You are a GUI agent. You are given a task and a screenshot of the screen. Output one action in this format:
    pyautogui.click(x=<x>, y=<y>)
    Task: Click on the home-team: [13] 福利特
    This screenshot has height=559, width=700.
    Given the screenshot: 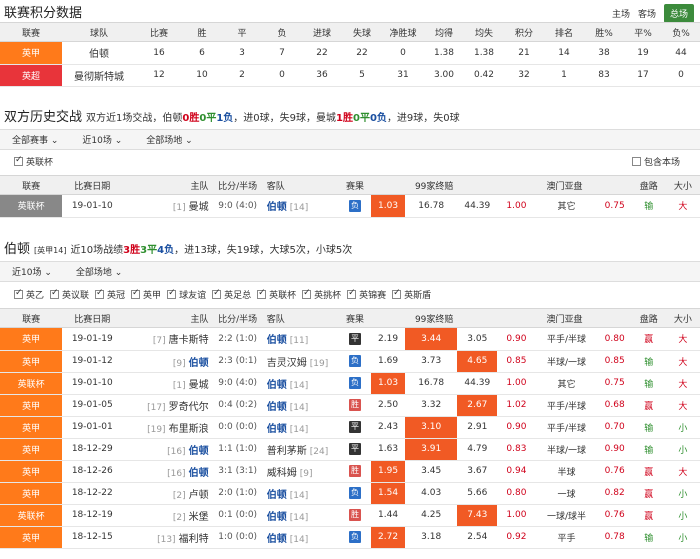 What is the action you would take?
    pyautogui.click(x=165, y=537)
    